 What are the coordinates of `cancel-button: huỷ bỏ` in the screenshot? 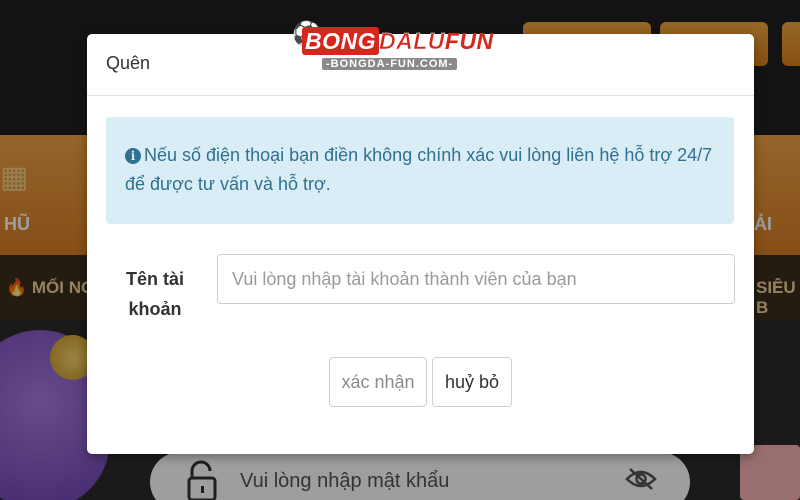 It's located at (472, 382).